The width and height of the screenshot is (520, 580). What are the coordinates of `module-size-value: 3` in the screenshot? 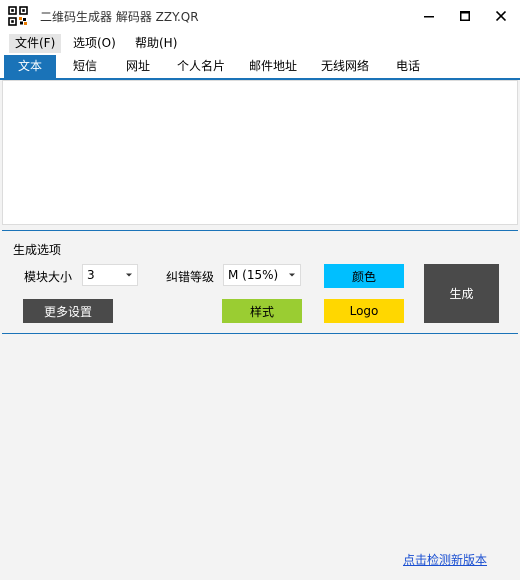 It's located at (91, 275).